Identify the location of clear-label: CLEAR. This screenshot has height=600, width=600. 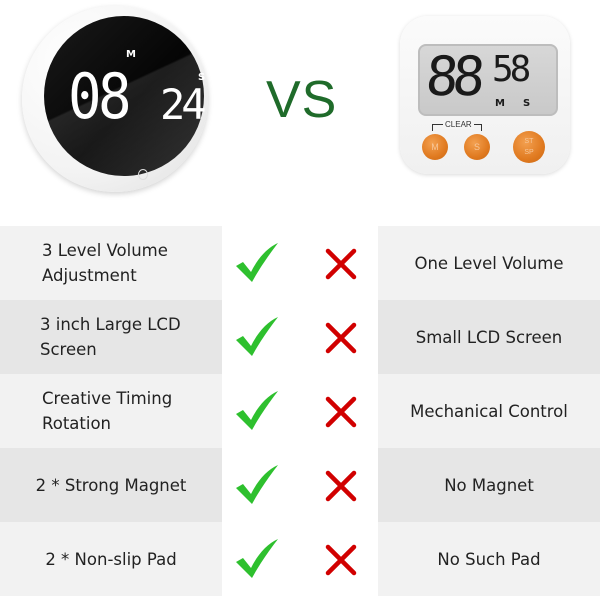
(458, 124).